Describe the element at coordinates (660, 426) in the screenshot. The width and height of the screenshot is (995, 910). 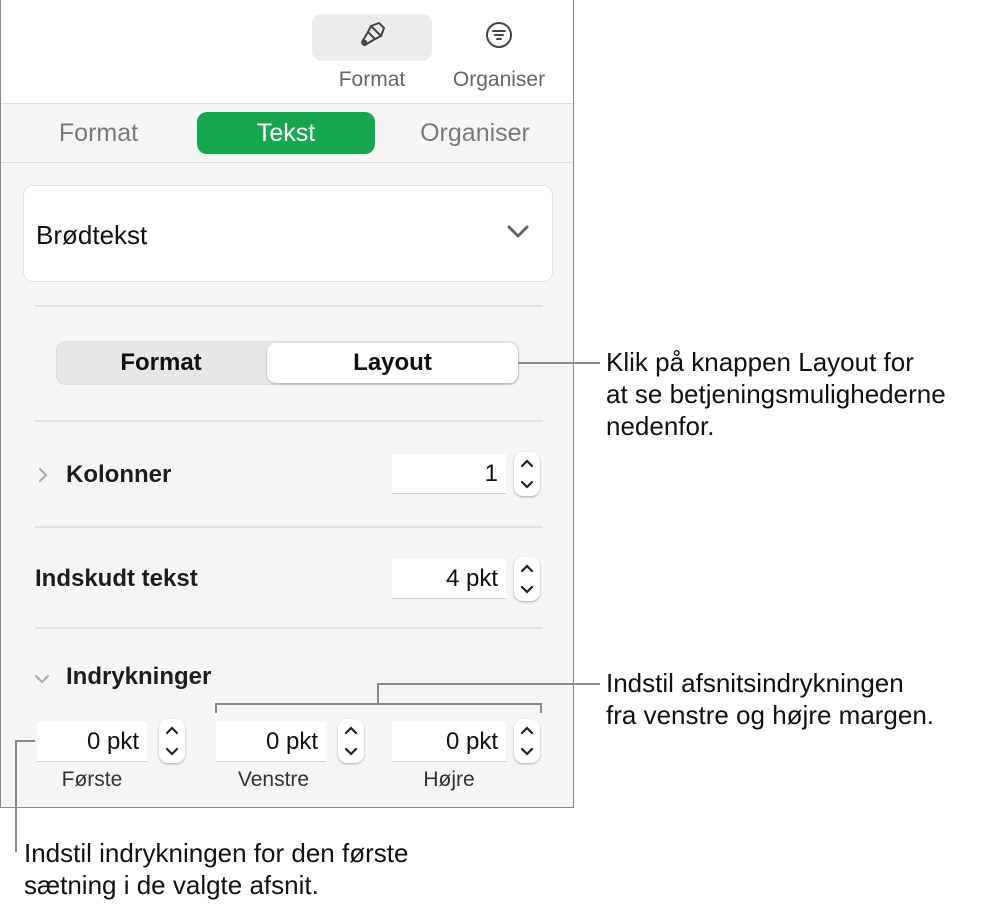
I see `callout-text-line: nedenfor.` at that location.